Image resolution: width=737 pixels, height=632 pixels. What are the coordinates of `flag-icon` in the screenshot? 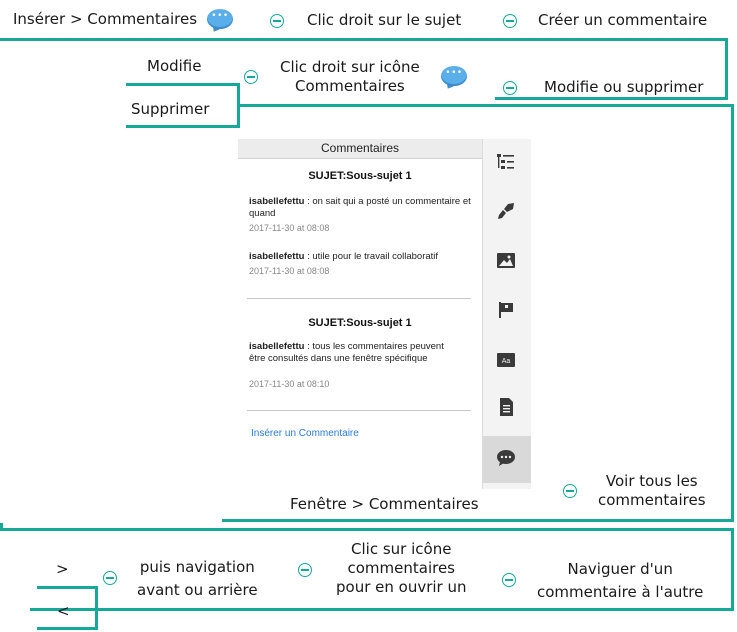 It's located at (506, 310).